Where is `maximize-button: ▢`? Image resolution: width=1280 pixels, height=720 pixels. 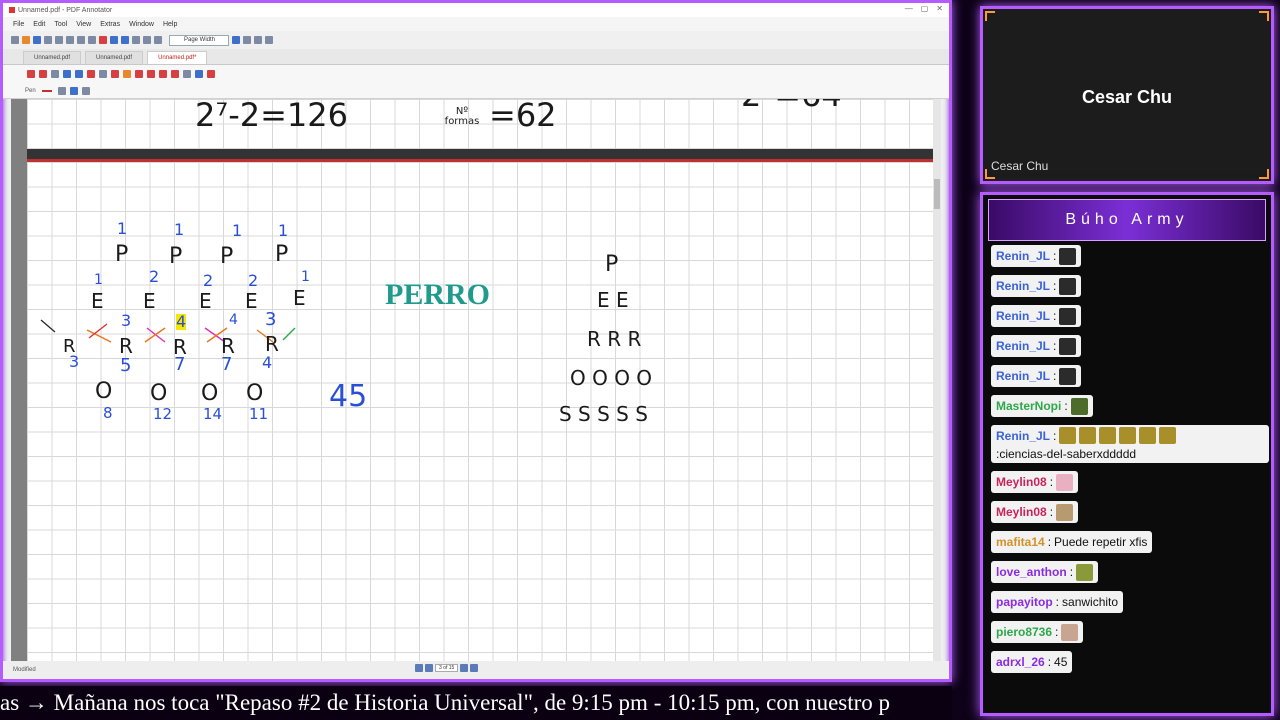 maximize-button: ▢ is located at coordinates (925, 8).